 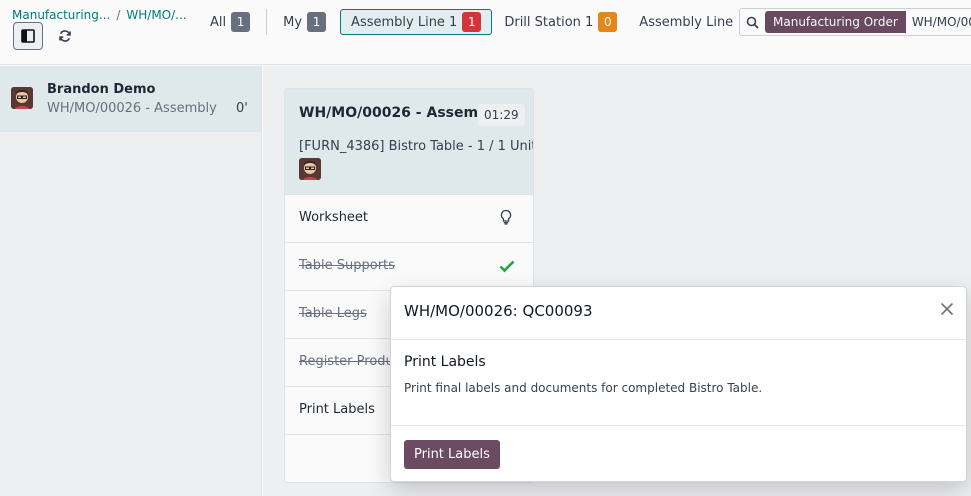 I want to click on filter-assembly-line-1-count-badge: 1, so click(x=472, y=22).